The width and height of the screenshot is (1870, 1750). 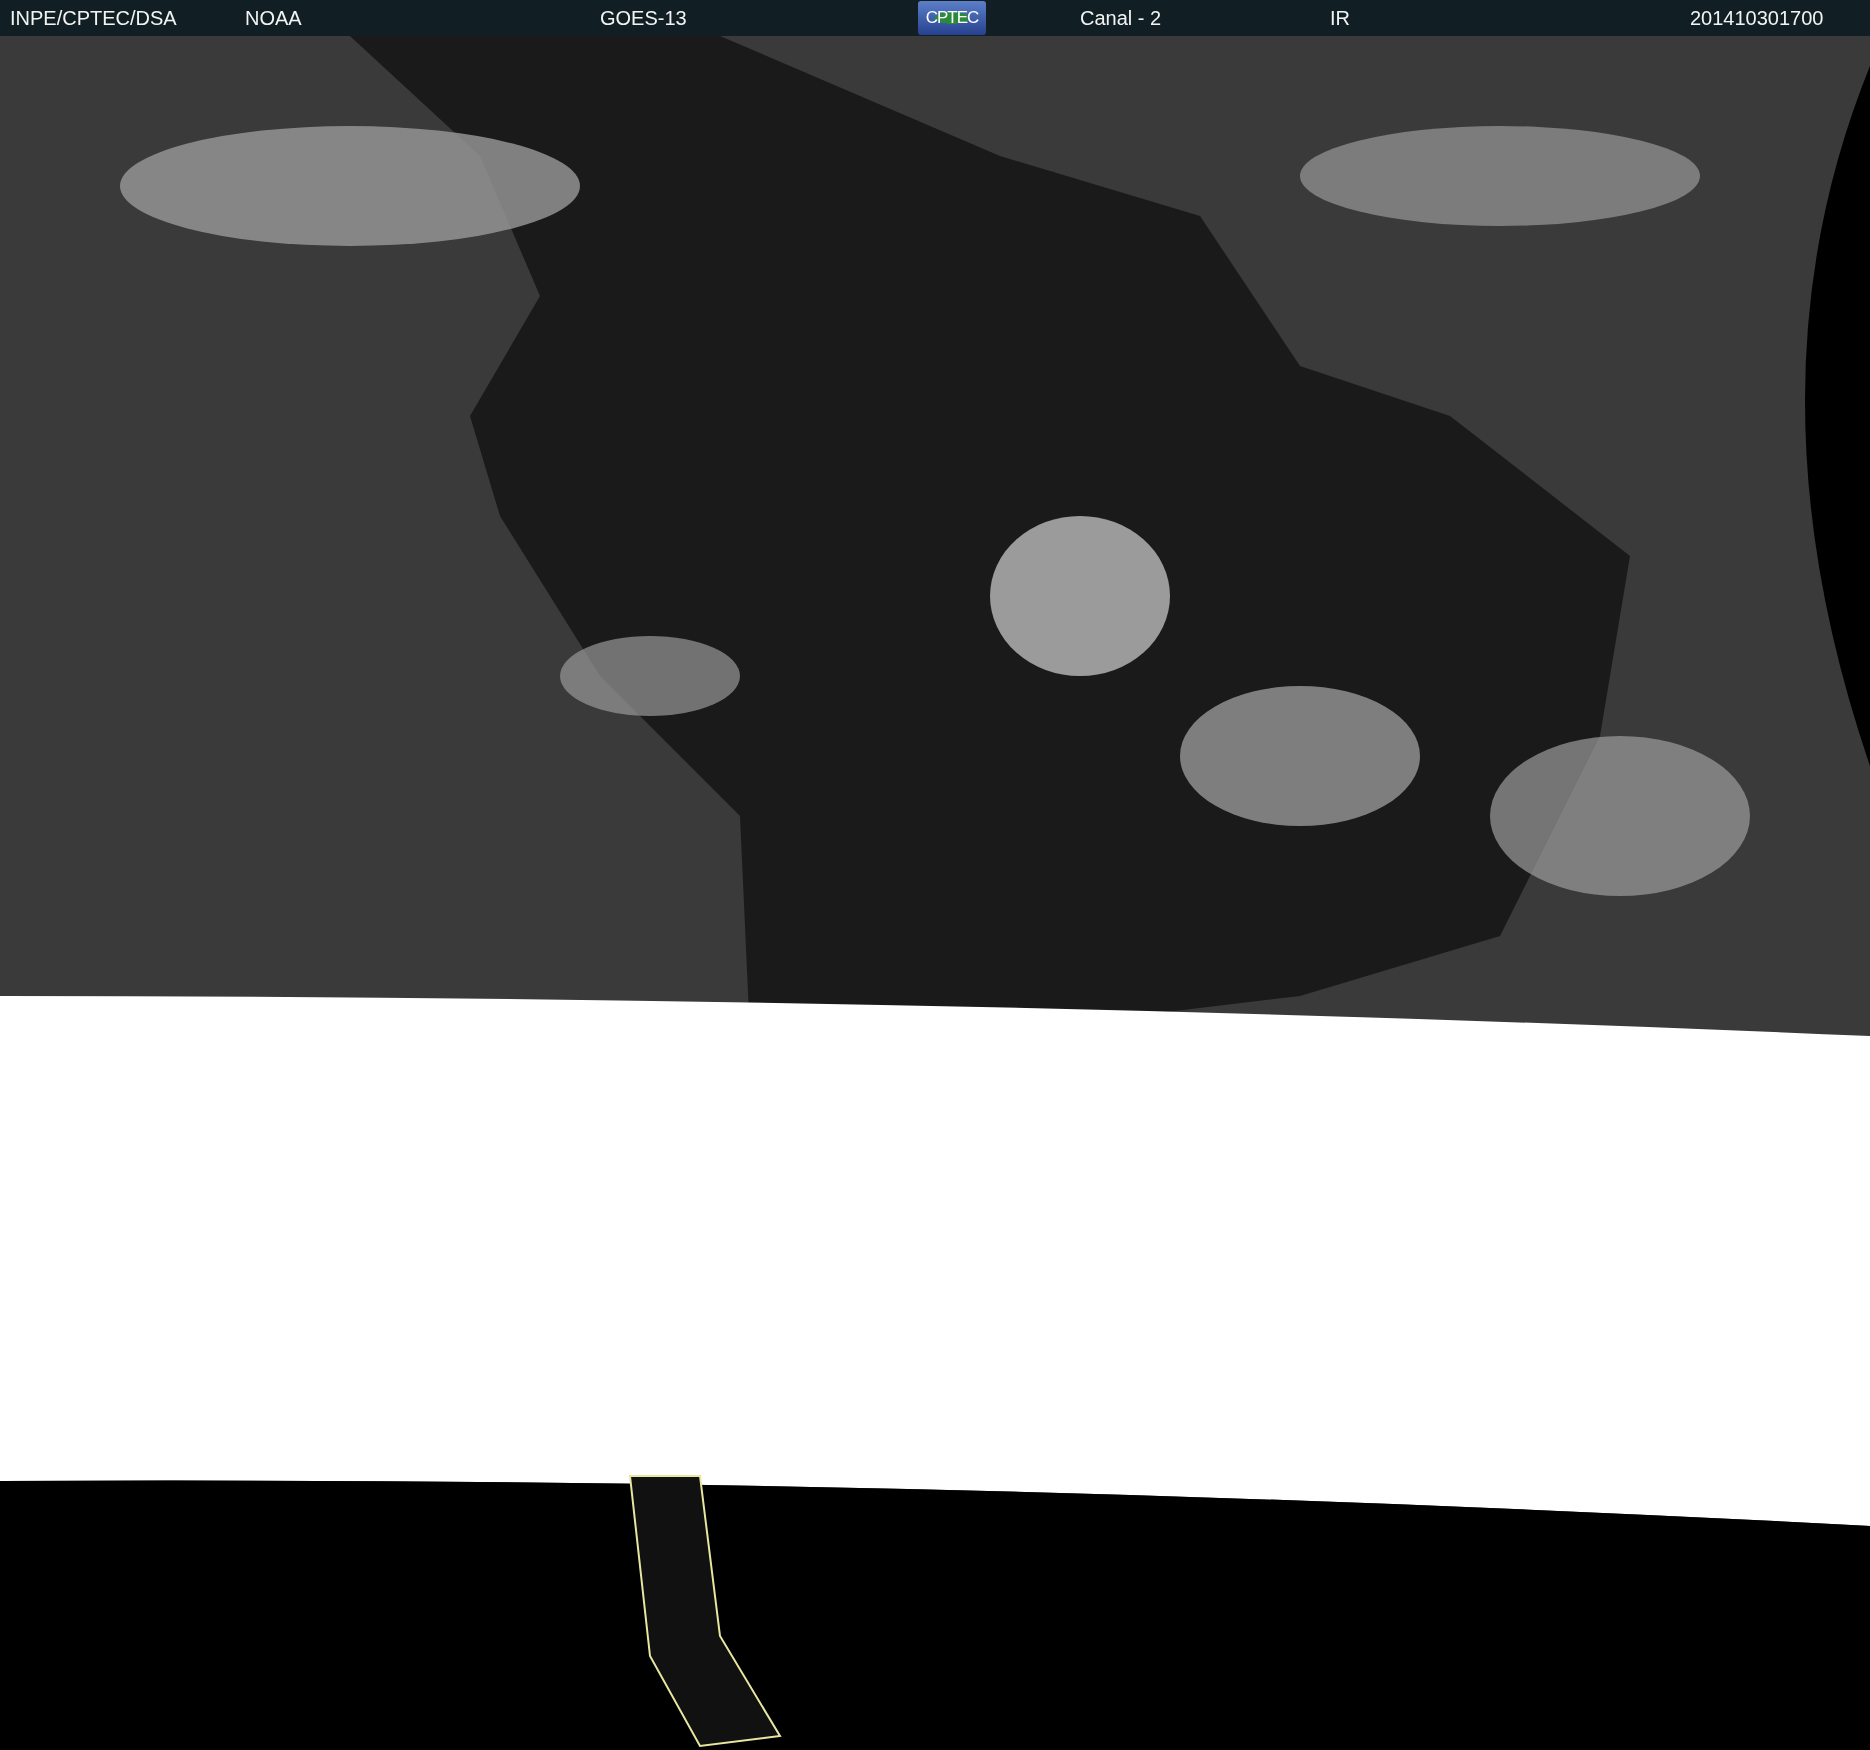 What do you see at coordinates (1340, 18) in the screenshot?
I see `header-label: IR` at bounding box center [1340, 18].